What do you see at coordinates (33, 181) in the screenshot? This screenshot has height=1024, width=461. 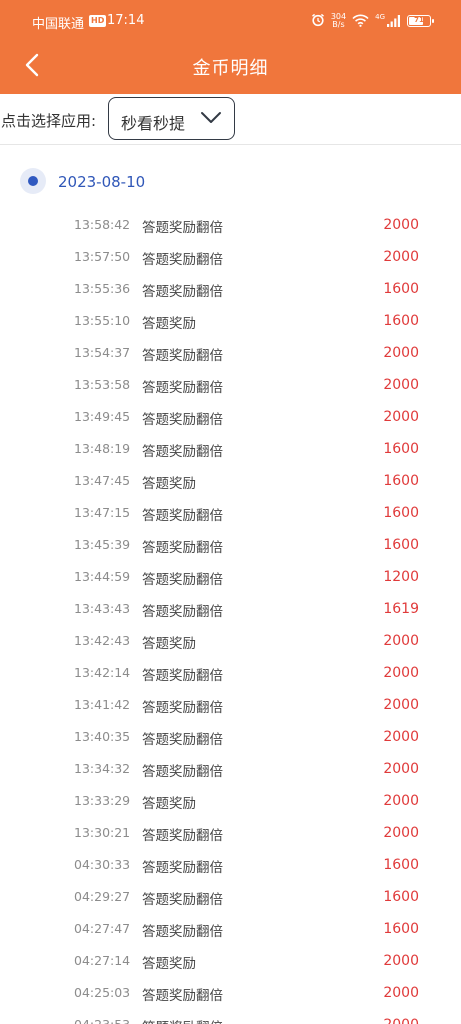 I see `timeline-dot-icon` at bounding box center [33, 181].